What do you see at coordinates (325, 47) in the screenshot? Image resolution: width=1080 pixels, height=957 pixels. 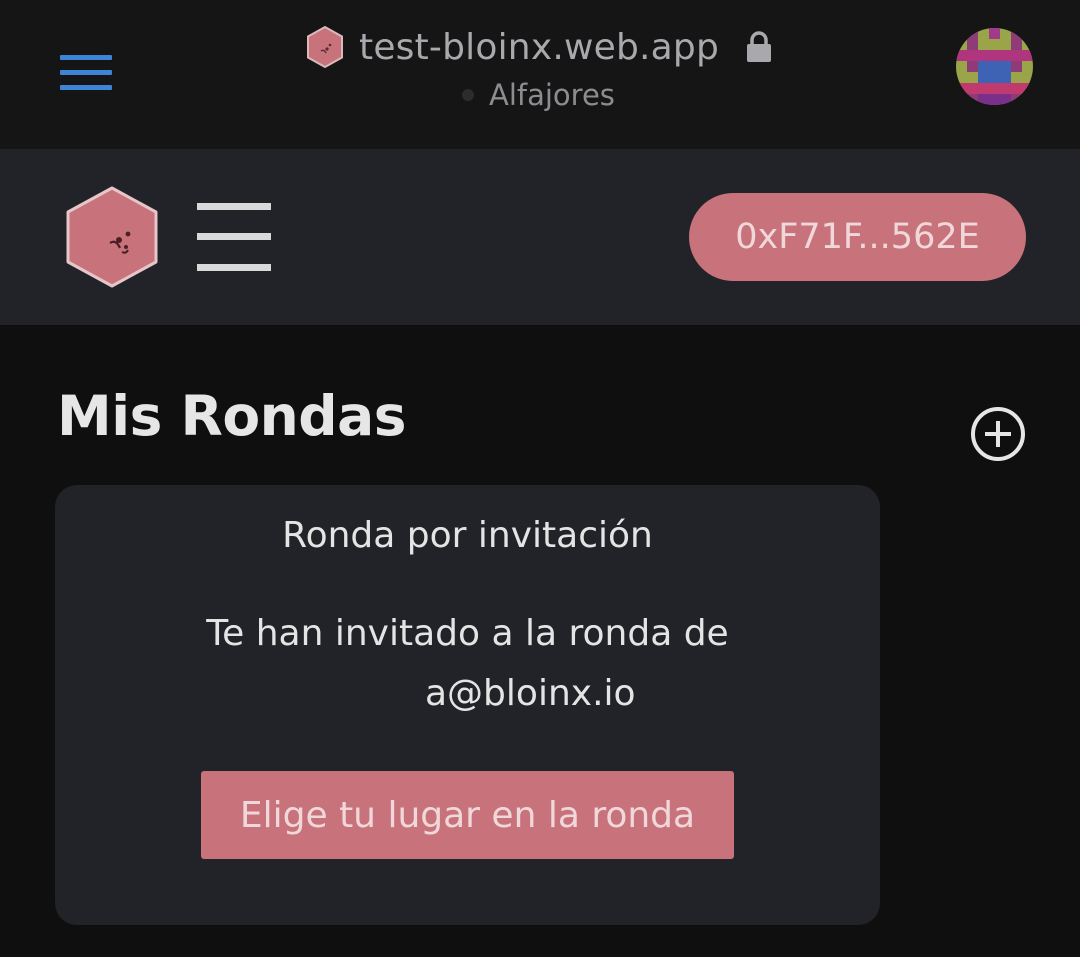 I see `bloinx-favicon-icon` at bounding box center [325, 47].